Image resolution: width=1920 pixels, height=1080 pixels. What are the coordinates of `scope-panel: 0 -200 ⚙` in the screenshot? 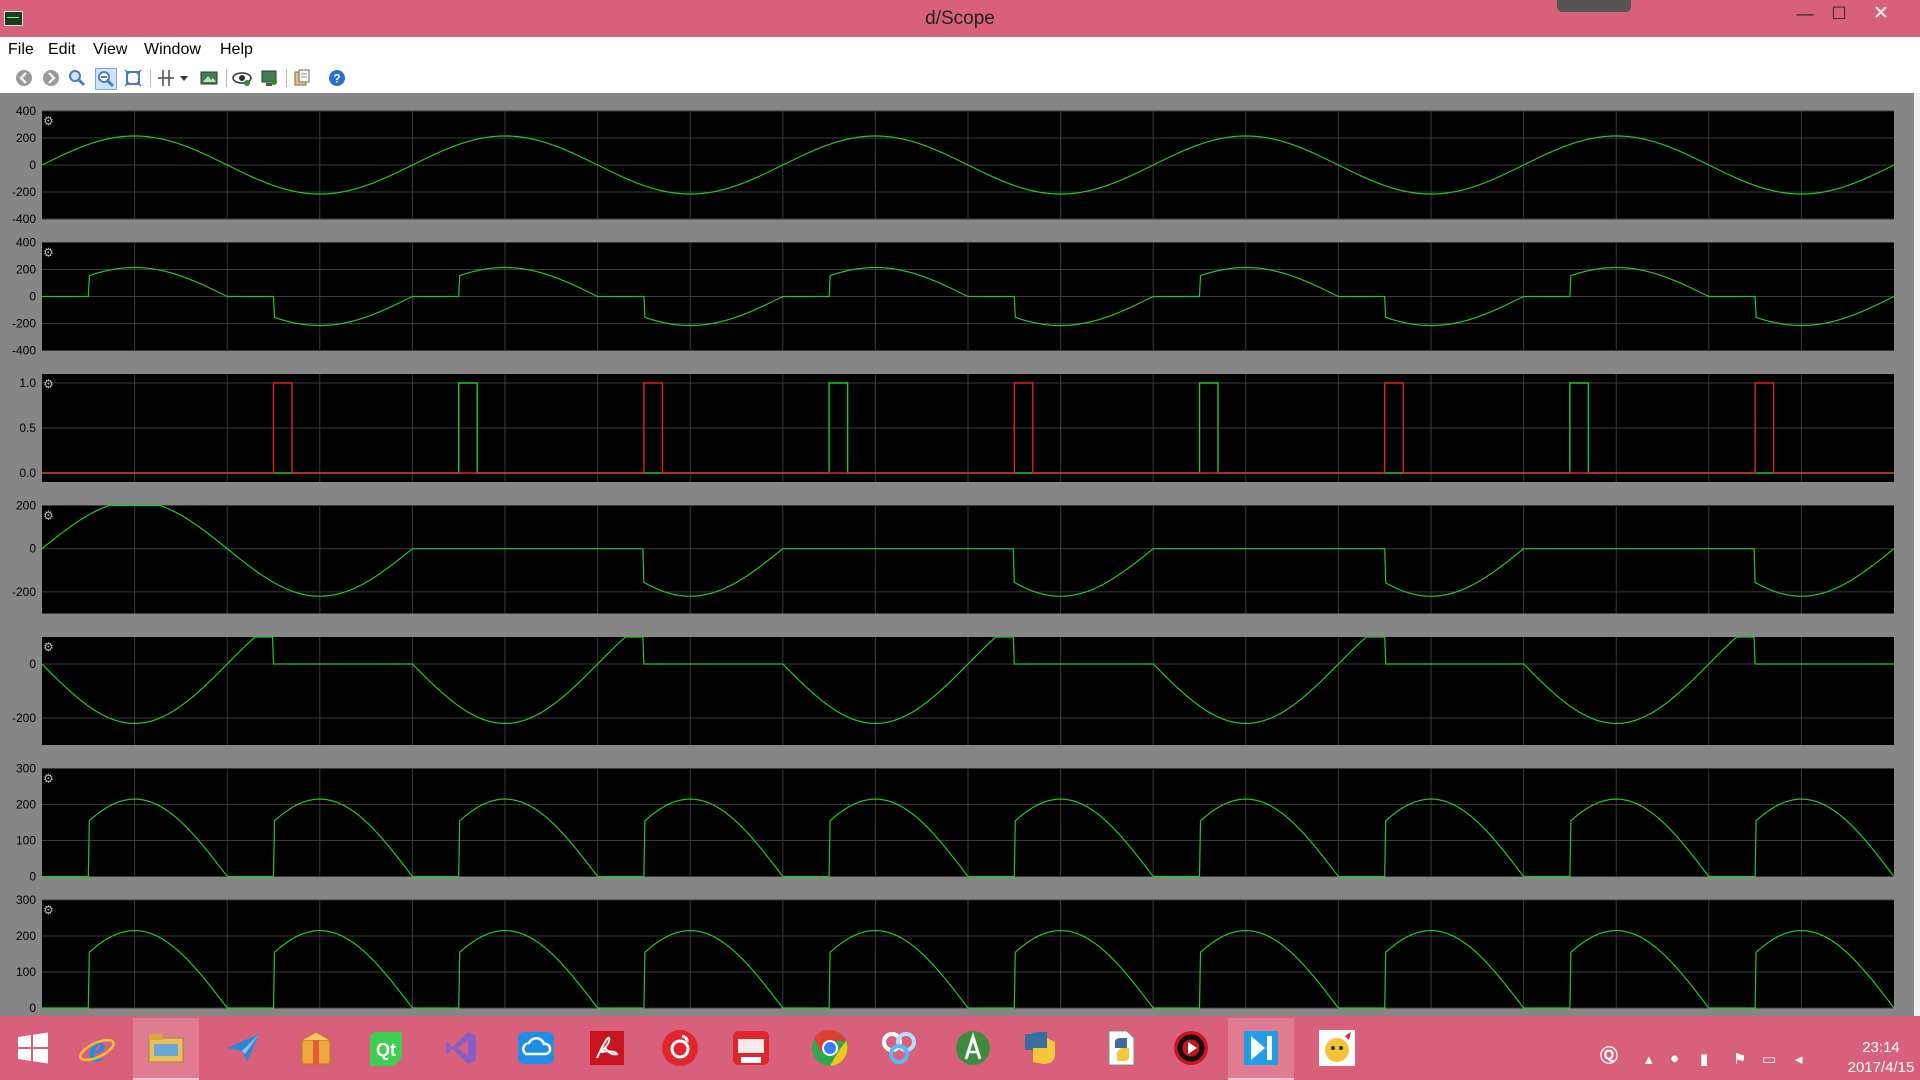 It's located at (953, 690).